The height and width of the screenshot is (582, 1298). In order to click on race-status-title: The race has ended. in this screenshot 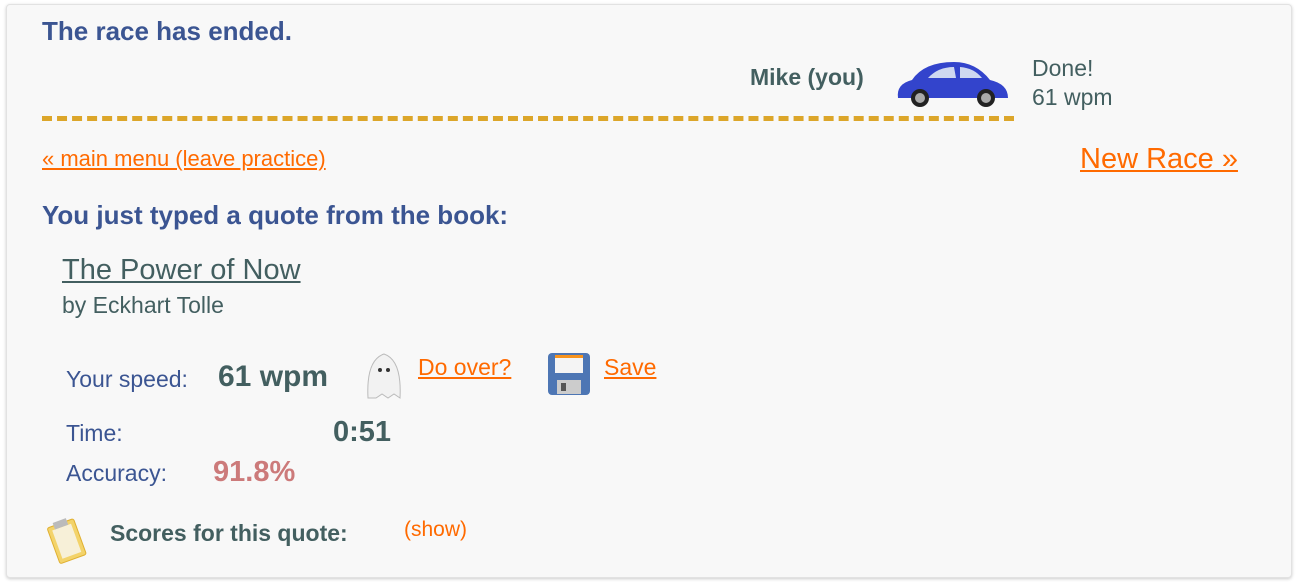, I will do `click(167, 31)`.